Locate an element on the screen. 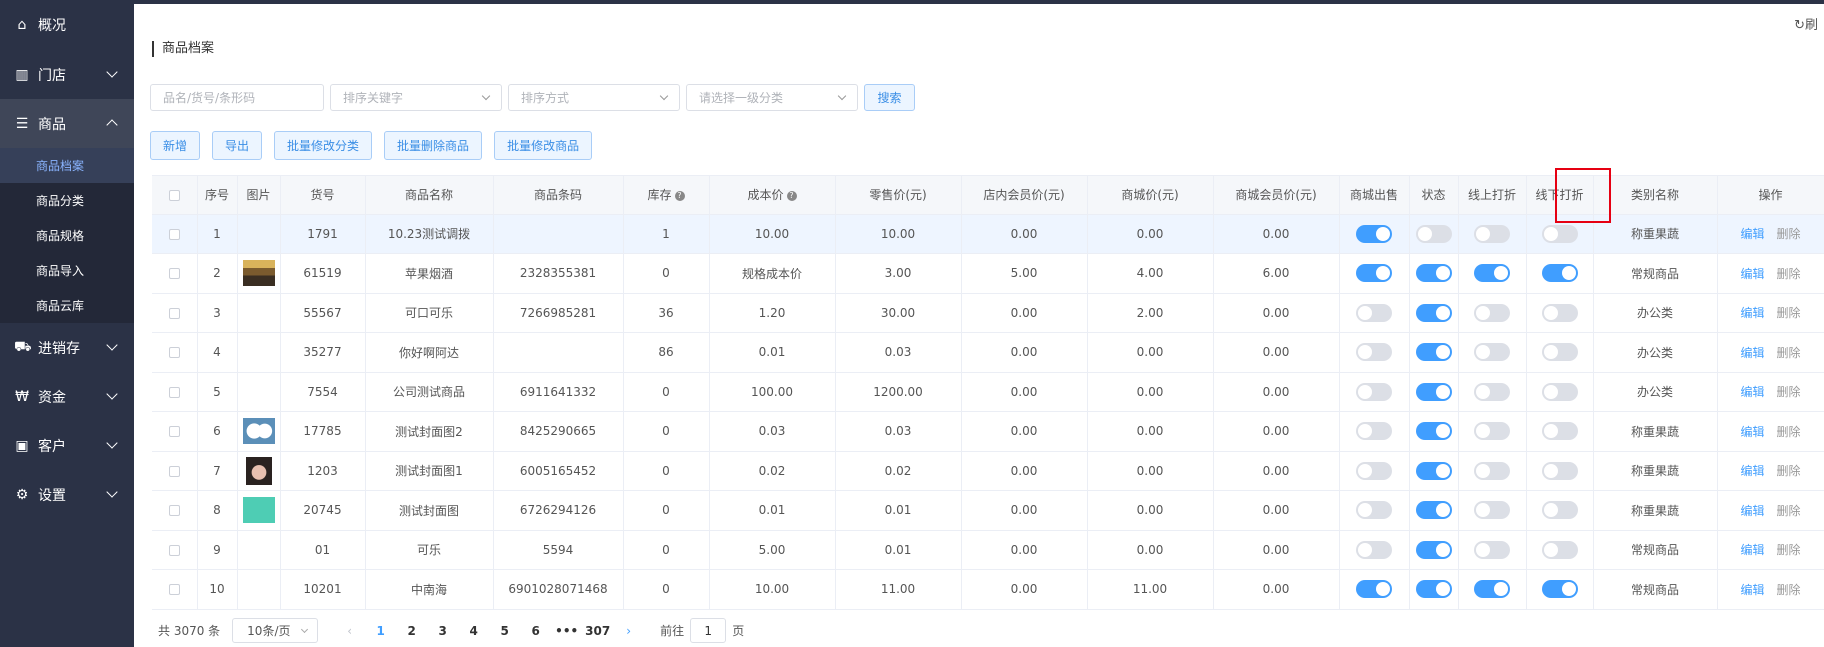  prev-page-button: ‹ is located at coordinates (349, 631).